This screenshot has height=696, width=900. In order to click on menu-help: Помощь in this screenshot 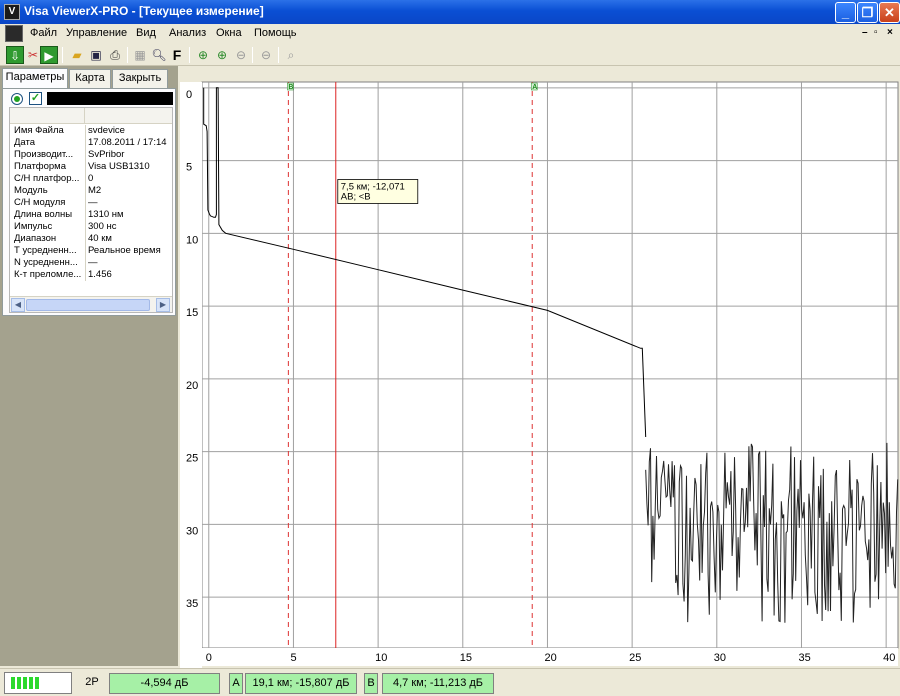, I will do `click(275, 33)`.